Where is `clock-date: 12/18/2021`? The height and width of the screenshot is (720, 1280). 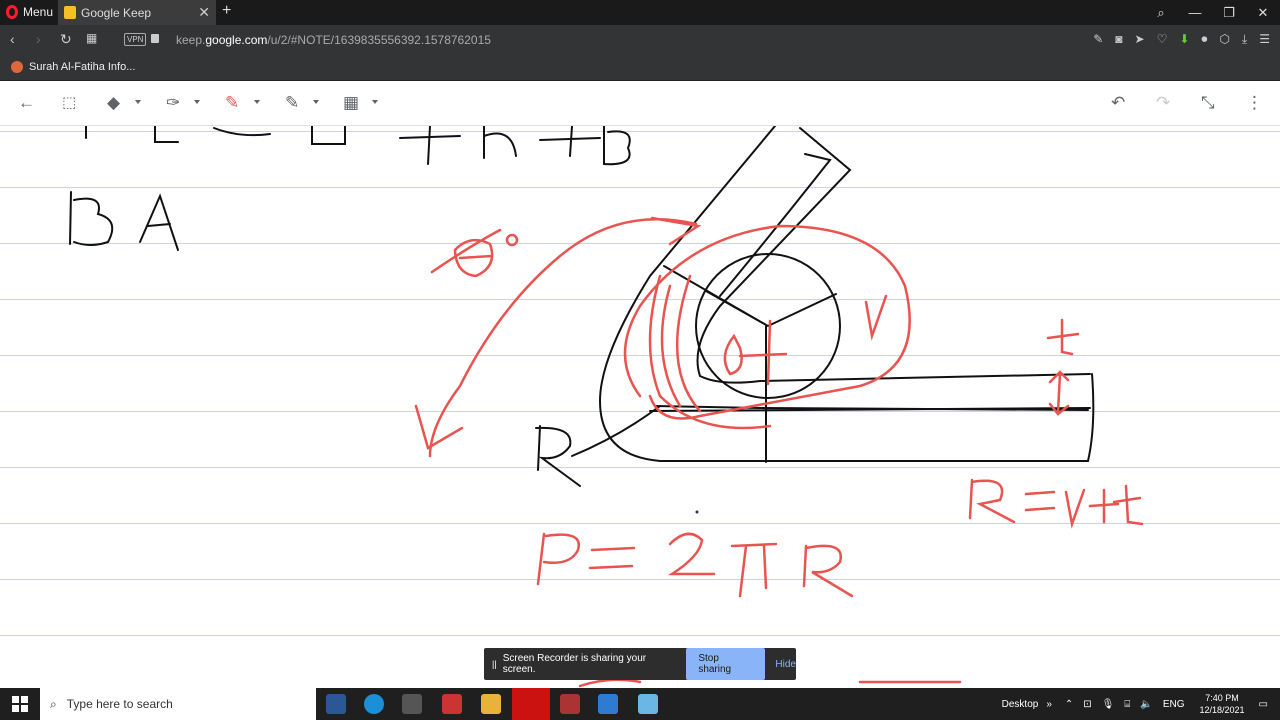
clock-date: 12/18/2021 is located at coordinates (1222, 710).